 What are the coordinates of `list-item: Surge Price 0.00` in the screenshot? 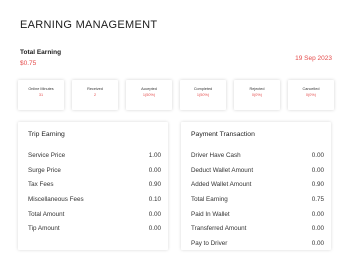 It's located at (94, 174).